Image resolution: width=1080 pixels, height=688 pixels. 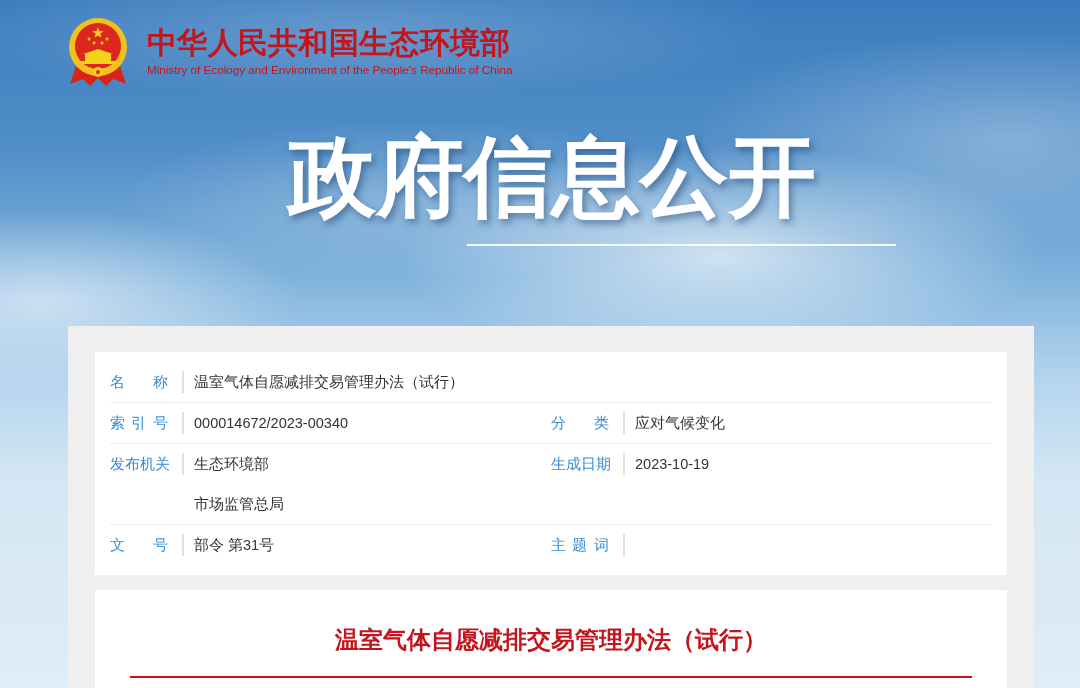 What do you see at coordinates (580, 545) in the screenshot?
I see `field-label: 主 题 词` at bounding box center [580, 545].